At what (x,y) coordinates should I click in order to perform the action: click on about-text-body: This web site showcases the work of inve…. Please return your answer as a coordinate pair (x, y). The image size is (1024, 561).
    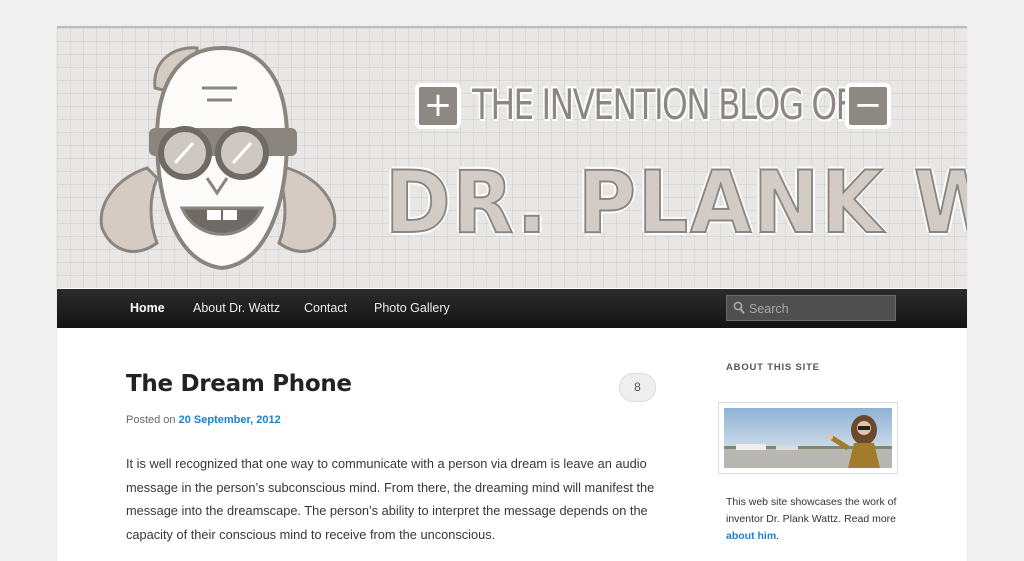
    Looking at the image, I should click on (811, 510).